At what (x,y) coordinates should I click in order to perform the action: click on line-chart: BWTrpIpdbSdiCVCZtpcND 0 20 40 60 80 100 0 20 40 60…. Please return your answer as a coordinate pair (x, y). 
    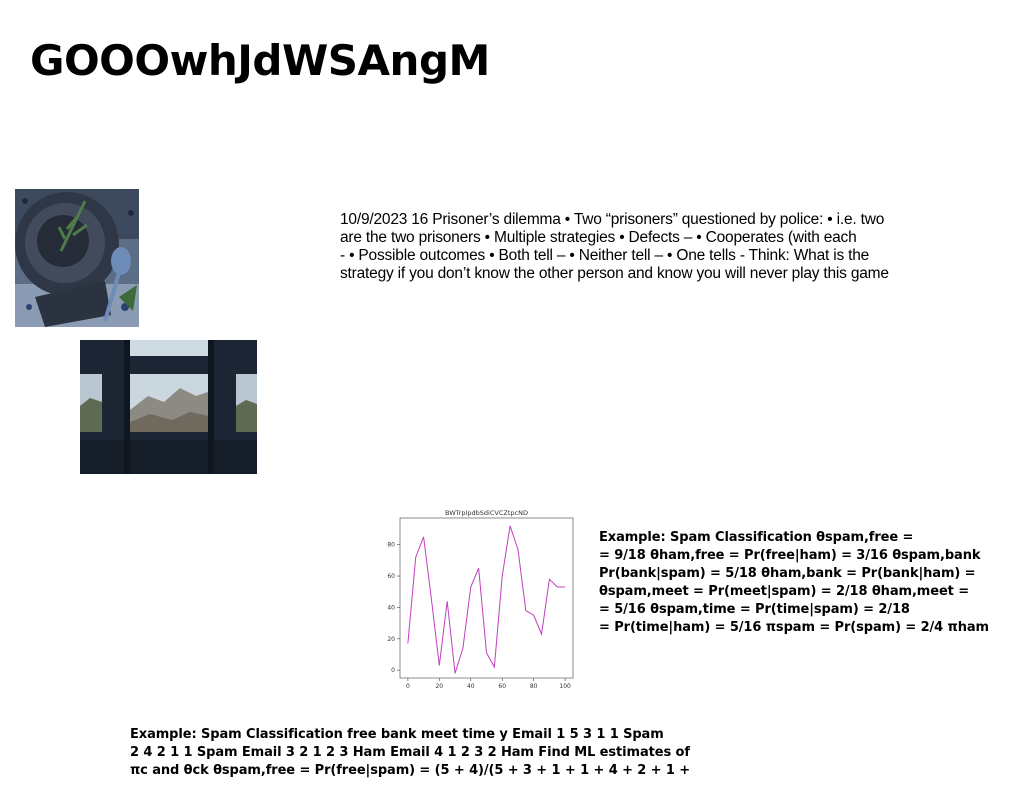
    Looking at the image, I should click on (478, 598).